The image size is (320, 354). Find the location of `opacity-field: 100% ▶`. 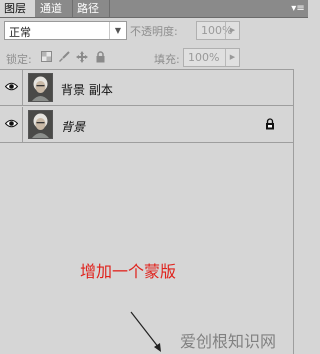

opacity-field: 100% ▶ is located at coordinates (218, 30).